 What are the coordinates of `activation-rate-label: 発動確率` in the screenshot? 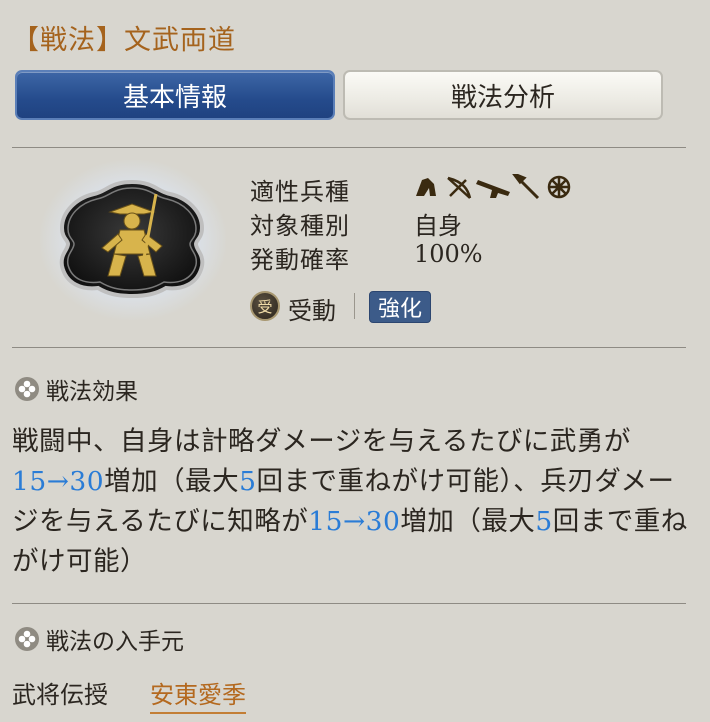 It's located at (300, 260).